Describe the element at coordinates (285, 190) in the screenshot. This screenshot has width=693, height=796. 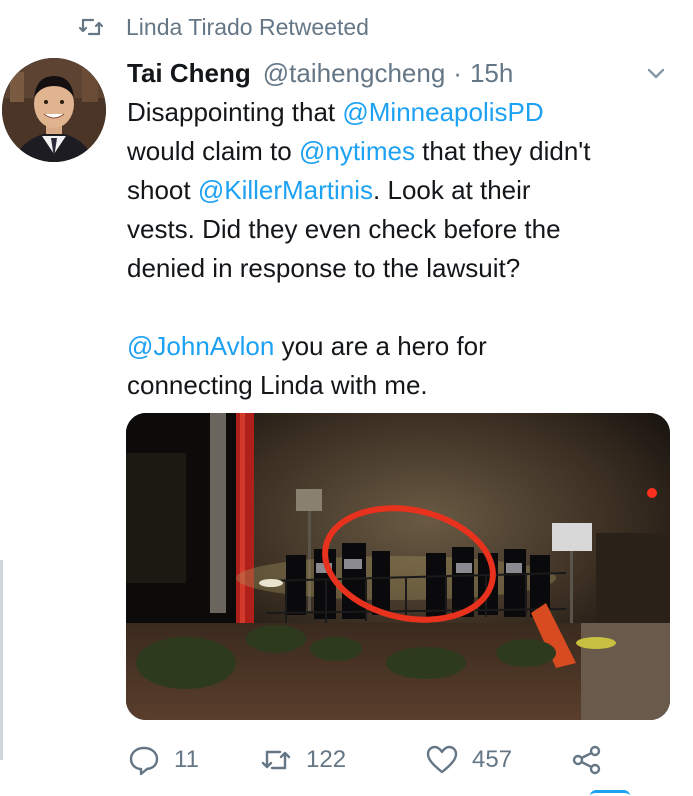
I see `mention-link: @KillerMartinis` at that location.